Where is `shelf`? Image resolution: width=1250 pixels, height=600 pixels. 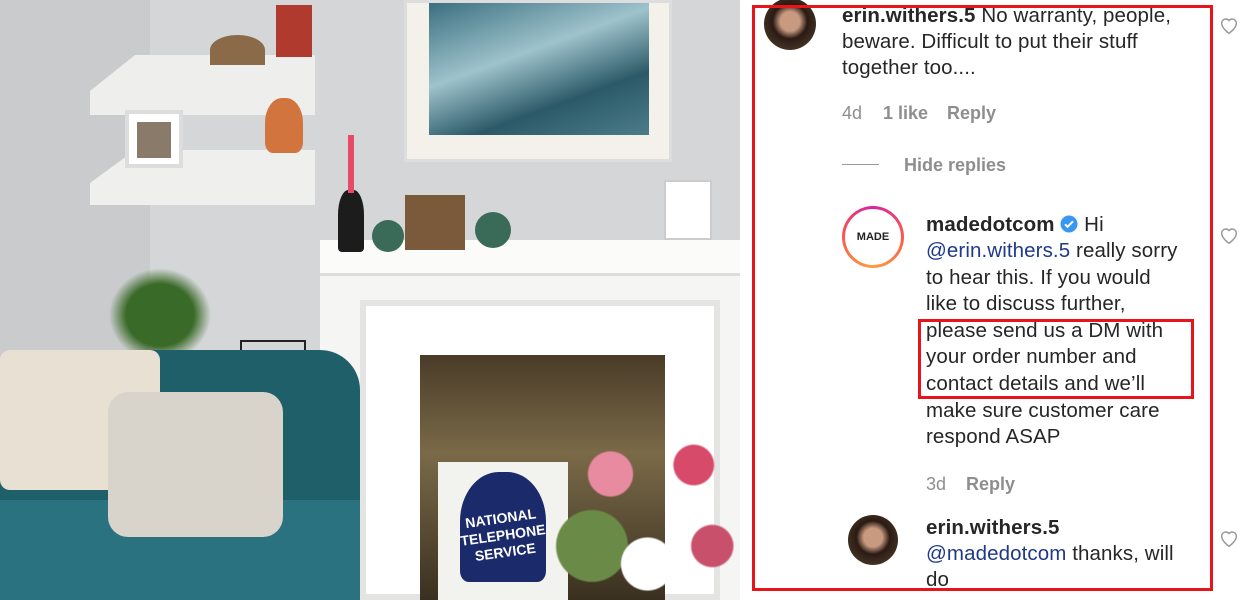
shelf is located at coordinates (202, 177).